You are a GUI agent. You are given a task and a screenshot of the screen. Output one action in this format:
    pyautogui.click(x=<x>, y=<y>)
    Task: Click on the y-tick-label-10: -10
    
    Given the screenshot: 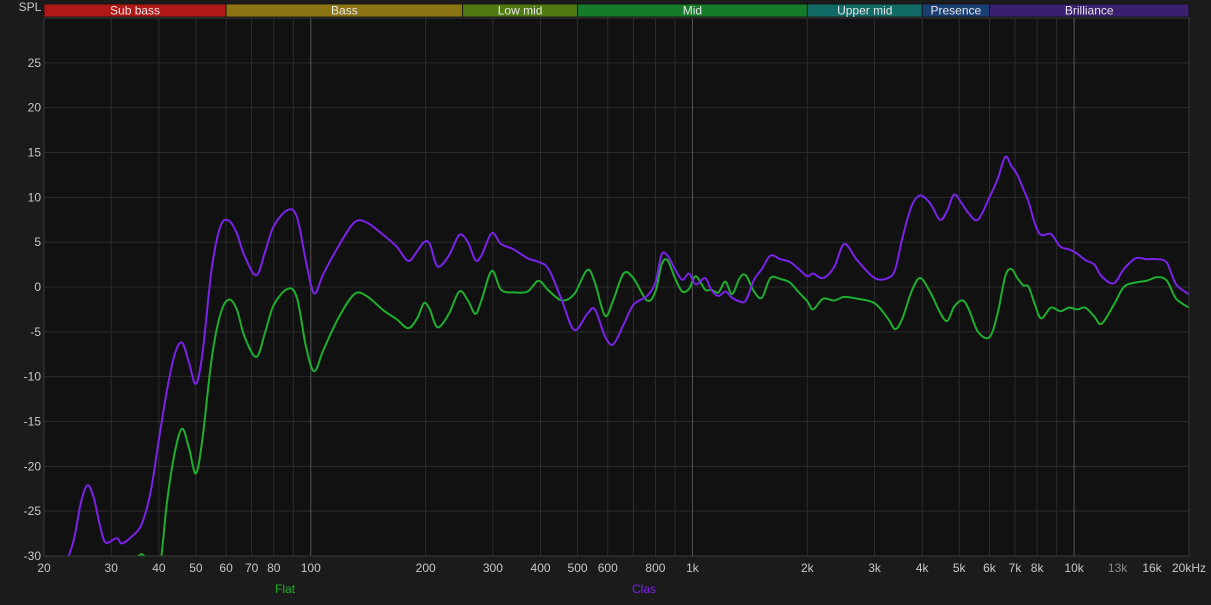 What is the action you would take?
    pyautogui.click(x=33, y=377)
    